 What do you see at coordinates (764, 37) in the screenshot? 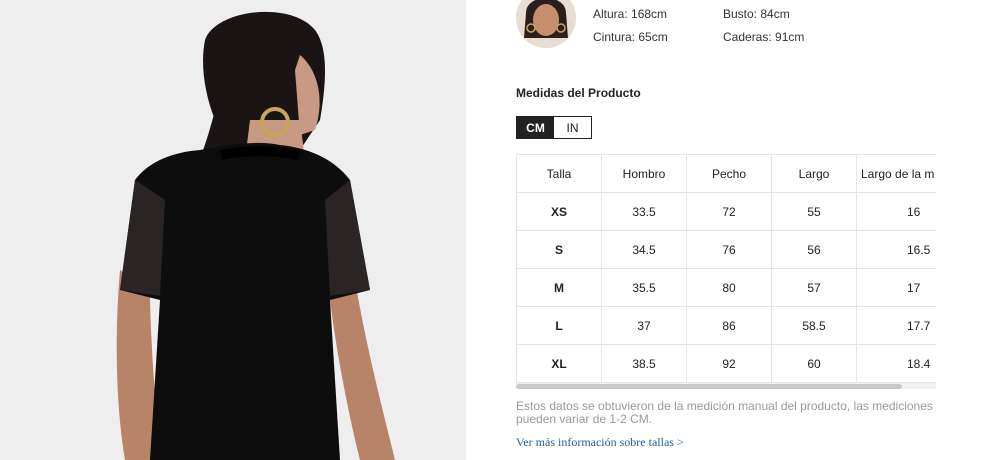
I see `model-hips: Caderas: 91cm` at bounding box center [764, 37].